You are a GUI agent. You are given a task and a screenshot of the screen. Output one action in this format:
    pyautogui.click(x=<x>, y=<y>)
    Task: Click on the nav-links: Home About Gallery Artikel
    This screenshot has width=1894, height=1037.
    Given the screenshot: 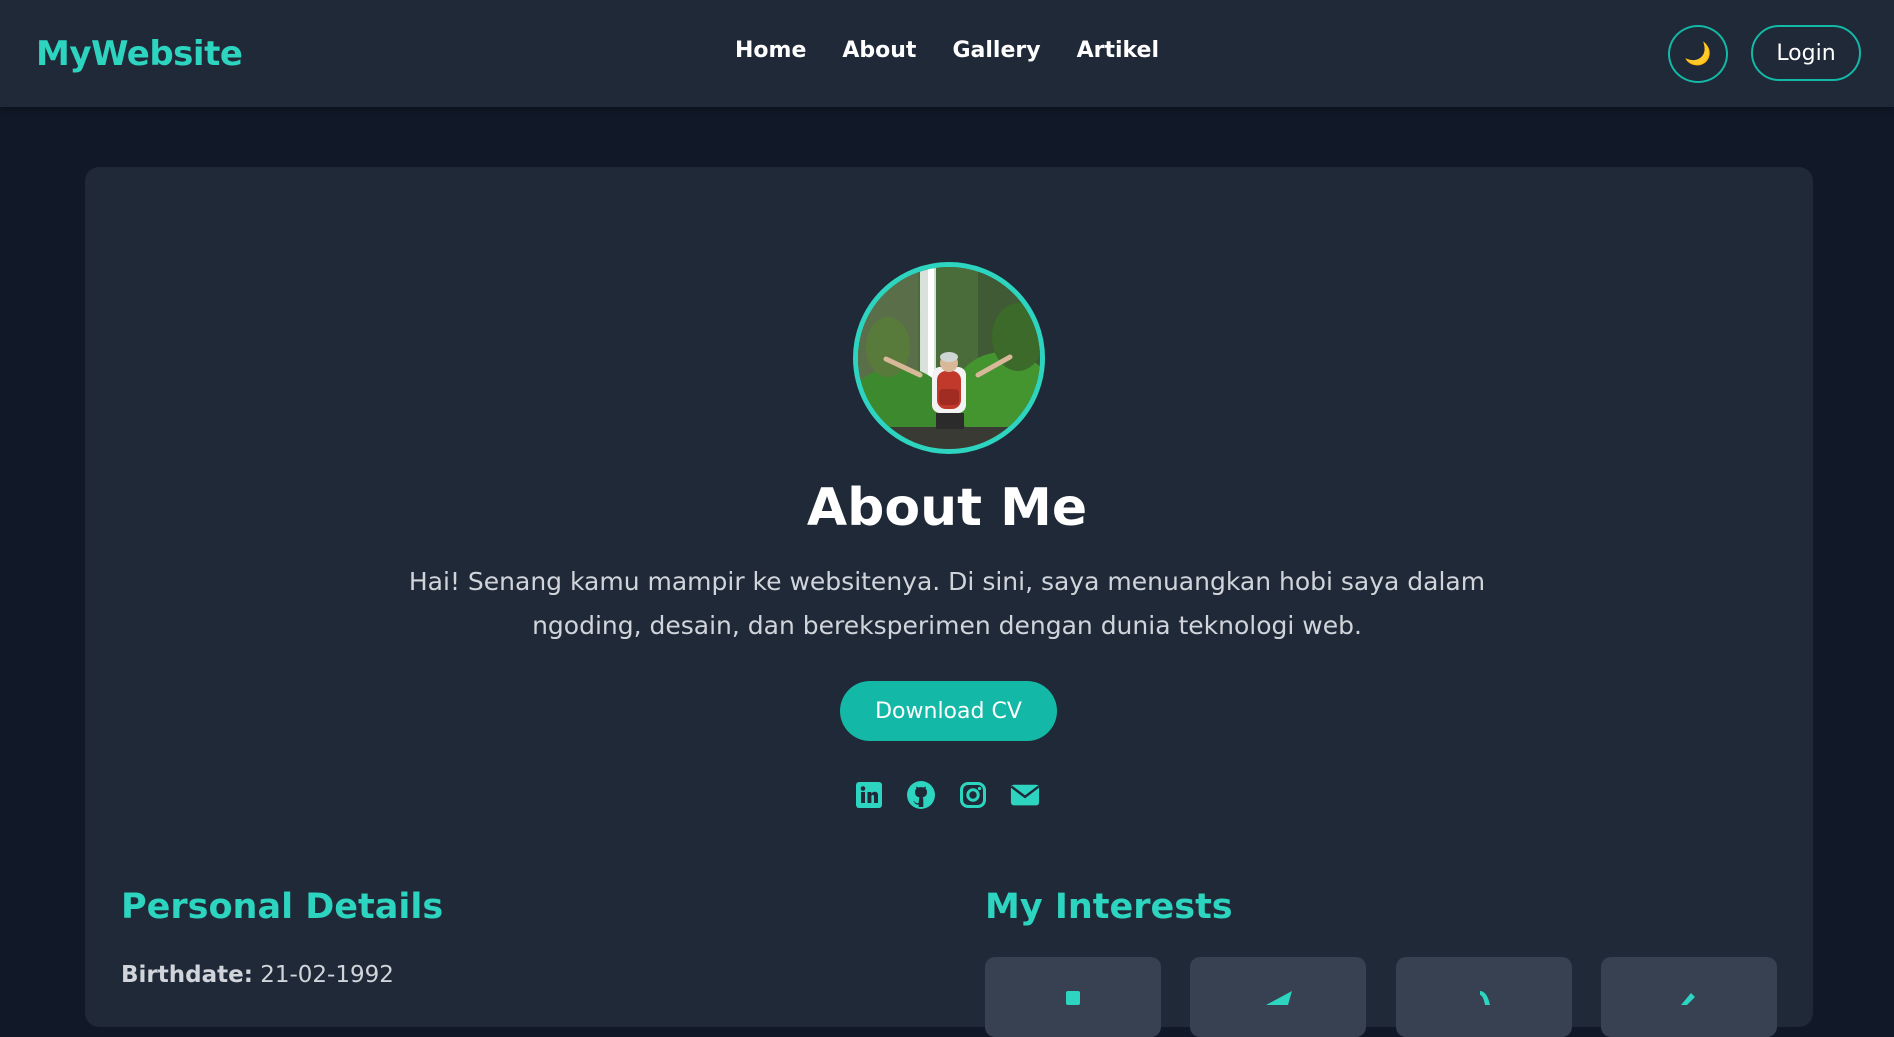 What is the action you would take?
    pyautogui.click(x=947, y=50)
    